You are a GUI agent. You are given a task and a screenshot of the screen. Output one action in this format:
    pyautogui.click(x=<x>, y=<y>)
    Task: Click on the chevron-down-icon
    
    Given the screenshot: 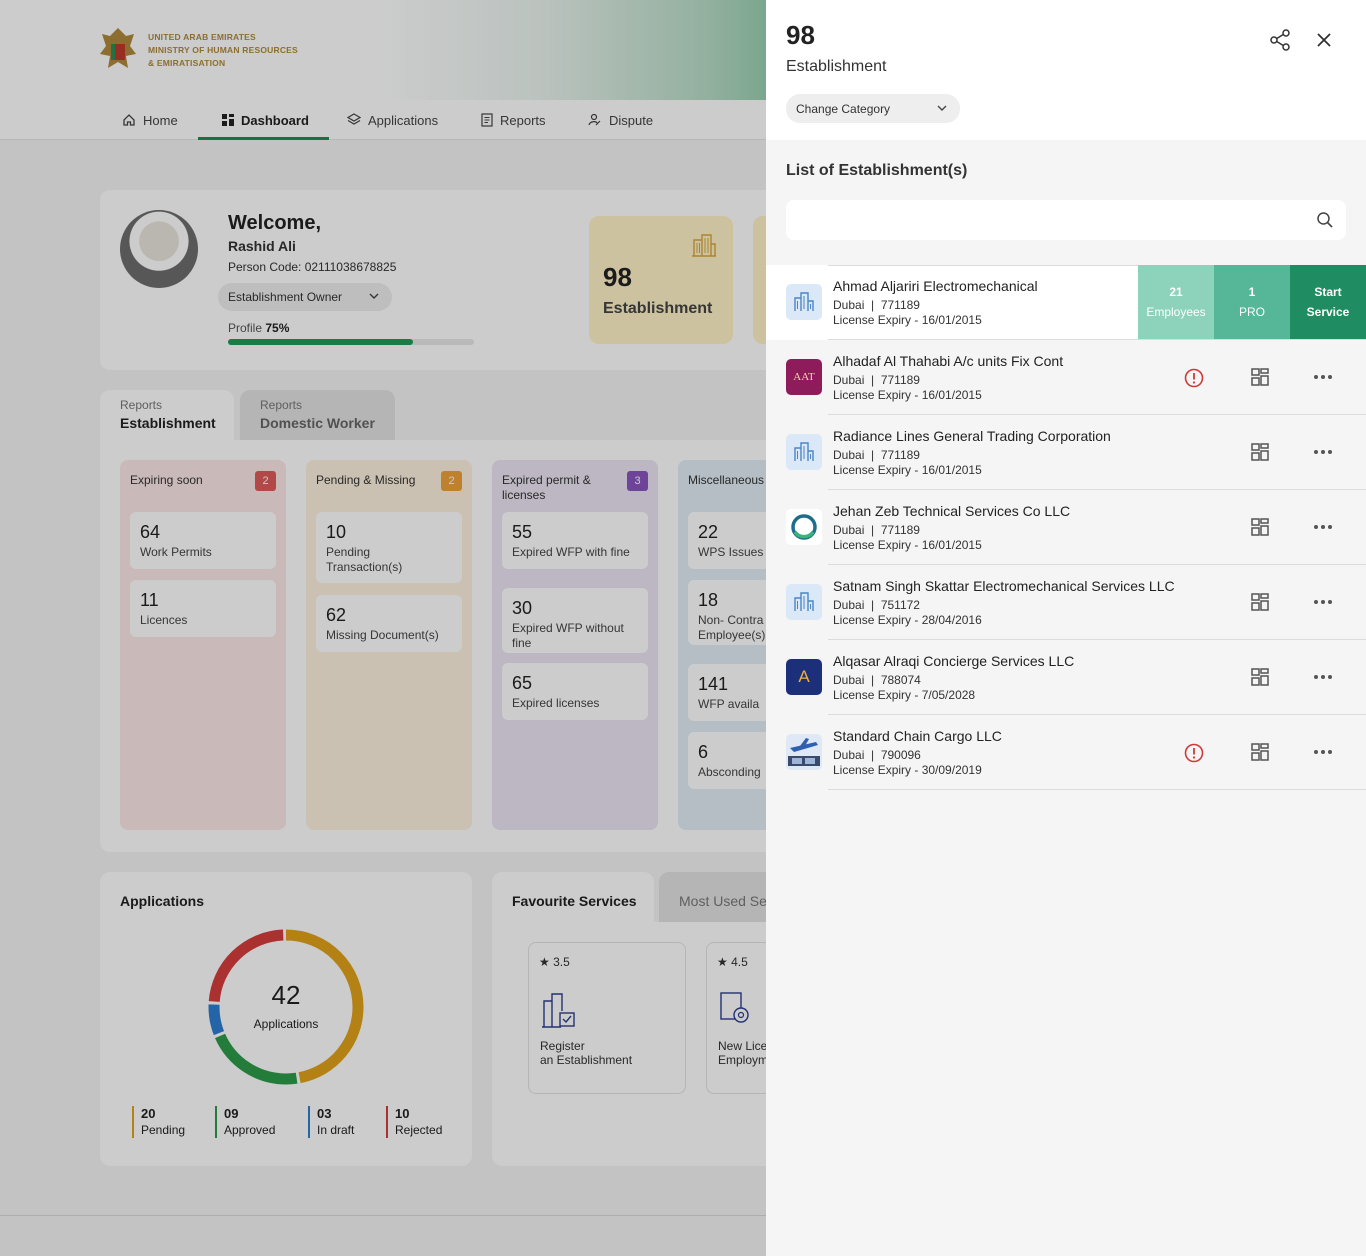 What is the action you would take?
    pyautogui.click(x=942, y=108)
    